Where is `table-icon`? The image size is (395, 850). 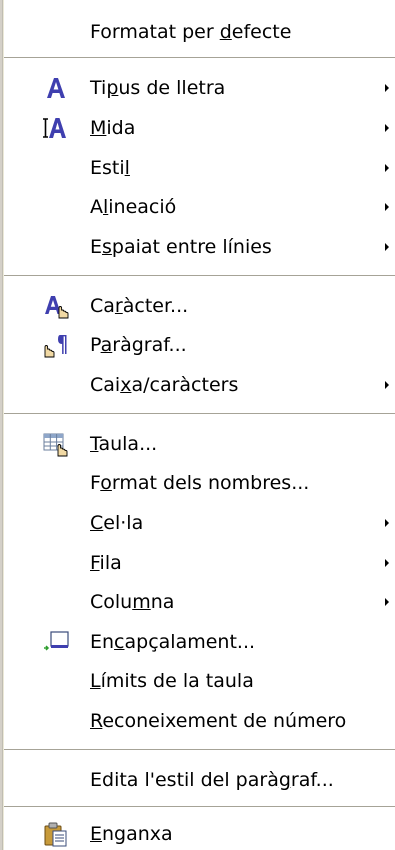
table-icon is located at coordinates (55, 445).